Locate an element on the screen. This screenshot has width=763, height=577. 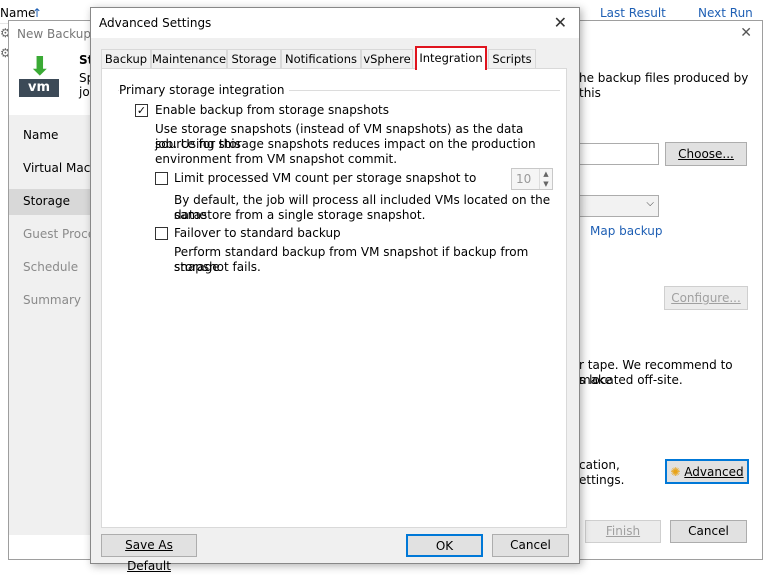
advanced-hint-text: ettings. is located at coordinates (602, 480).